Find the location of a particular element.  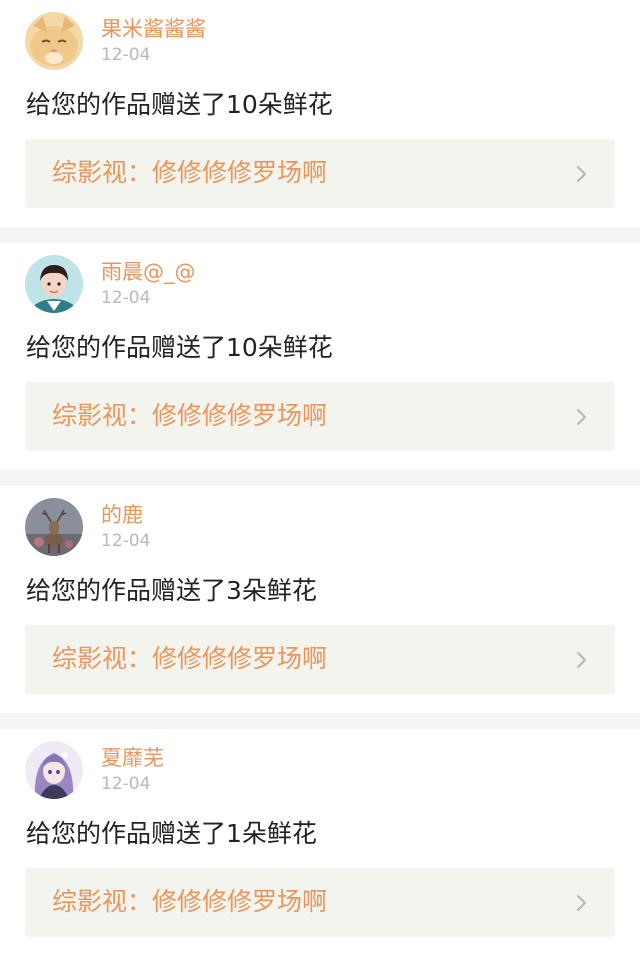

username: 果米酱酱酱 is located at coordinates (153, 29).